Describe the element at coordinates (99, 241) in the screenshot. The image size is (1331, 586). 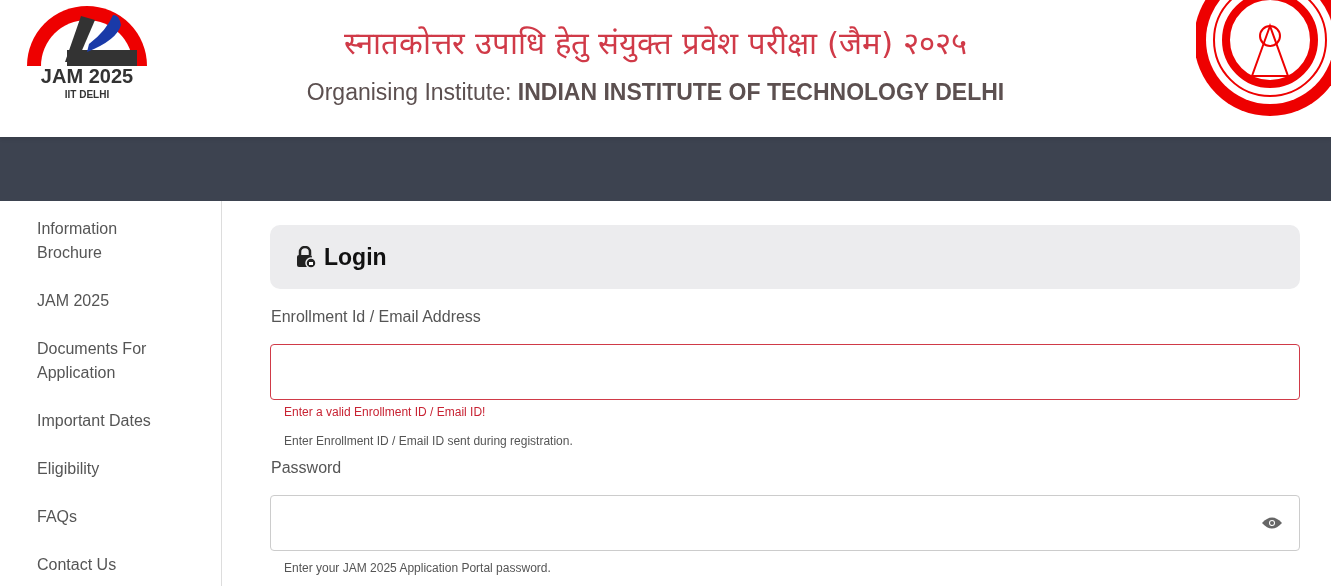
I see `sidebar-link: Information Brochure` at that location.